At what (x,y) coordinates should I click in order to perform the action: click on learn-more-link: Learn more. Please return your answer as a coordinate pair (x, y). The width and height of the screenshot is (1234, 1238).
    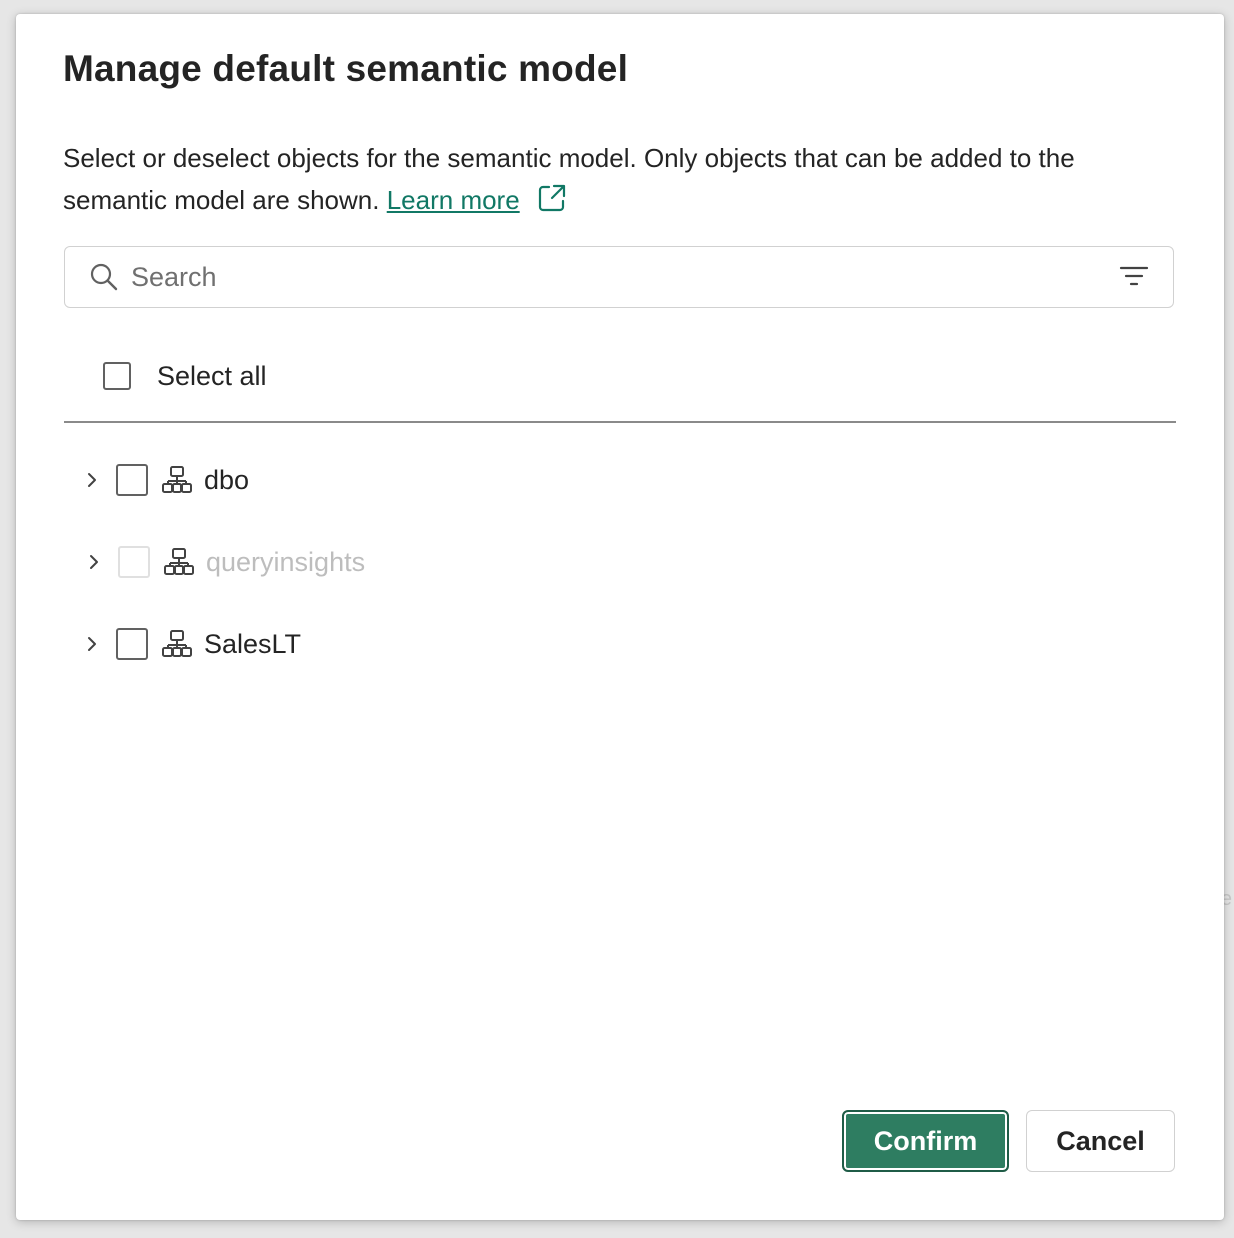
    Looking at the image, I should click on (453, 200).